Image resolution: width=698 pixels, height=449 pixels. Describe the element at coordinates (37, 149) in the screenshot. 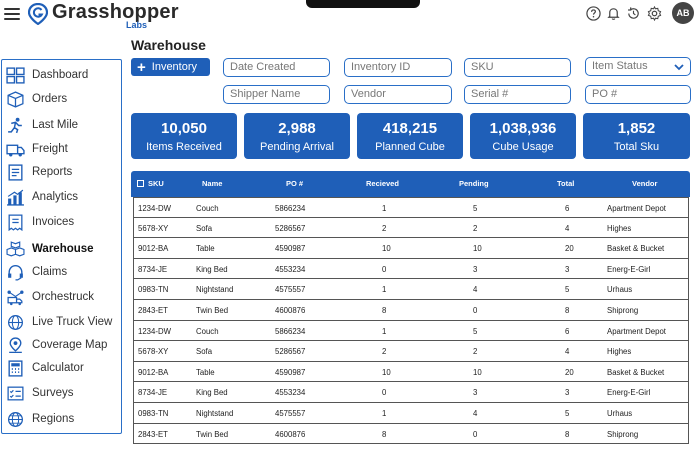

I see `sidebar-item-freight: Freight` at that location.